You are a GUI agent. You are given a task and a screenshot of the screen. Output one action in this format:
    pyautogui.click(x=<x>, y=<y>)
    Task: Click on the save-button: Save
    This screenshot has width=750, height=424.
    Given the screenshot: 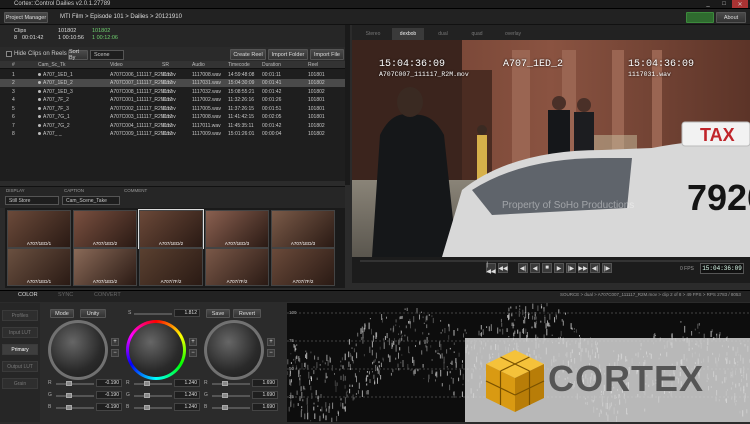 What is the action you would take?
    pyautogui.click(x=218, y=313)
    